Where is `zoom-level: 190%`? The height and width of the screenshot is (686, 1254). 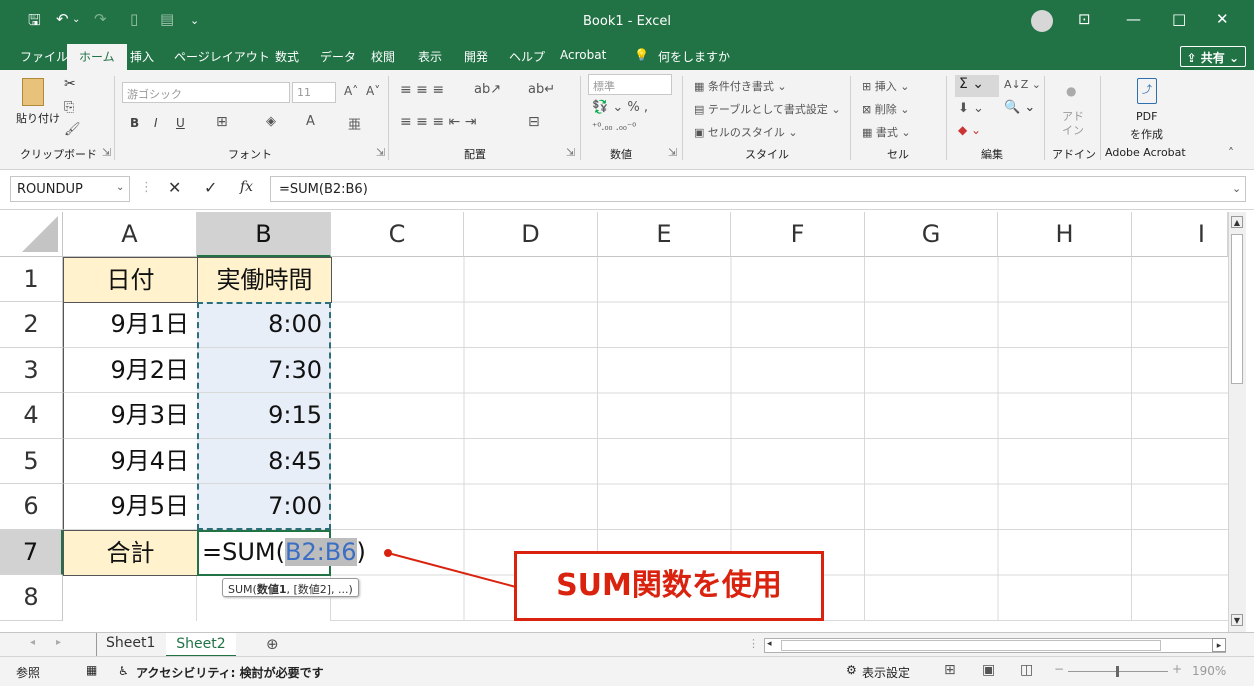
zoom-level: 190% is located at coordinates (1209, 671).